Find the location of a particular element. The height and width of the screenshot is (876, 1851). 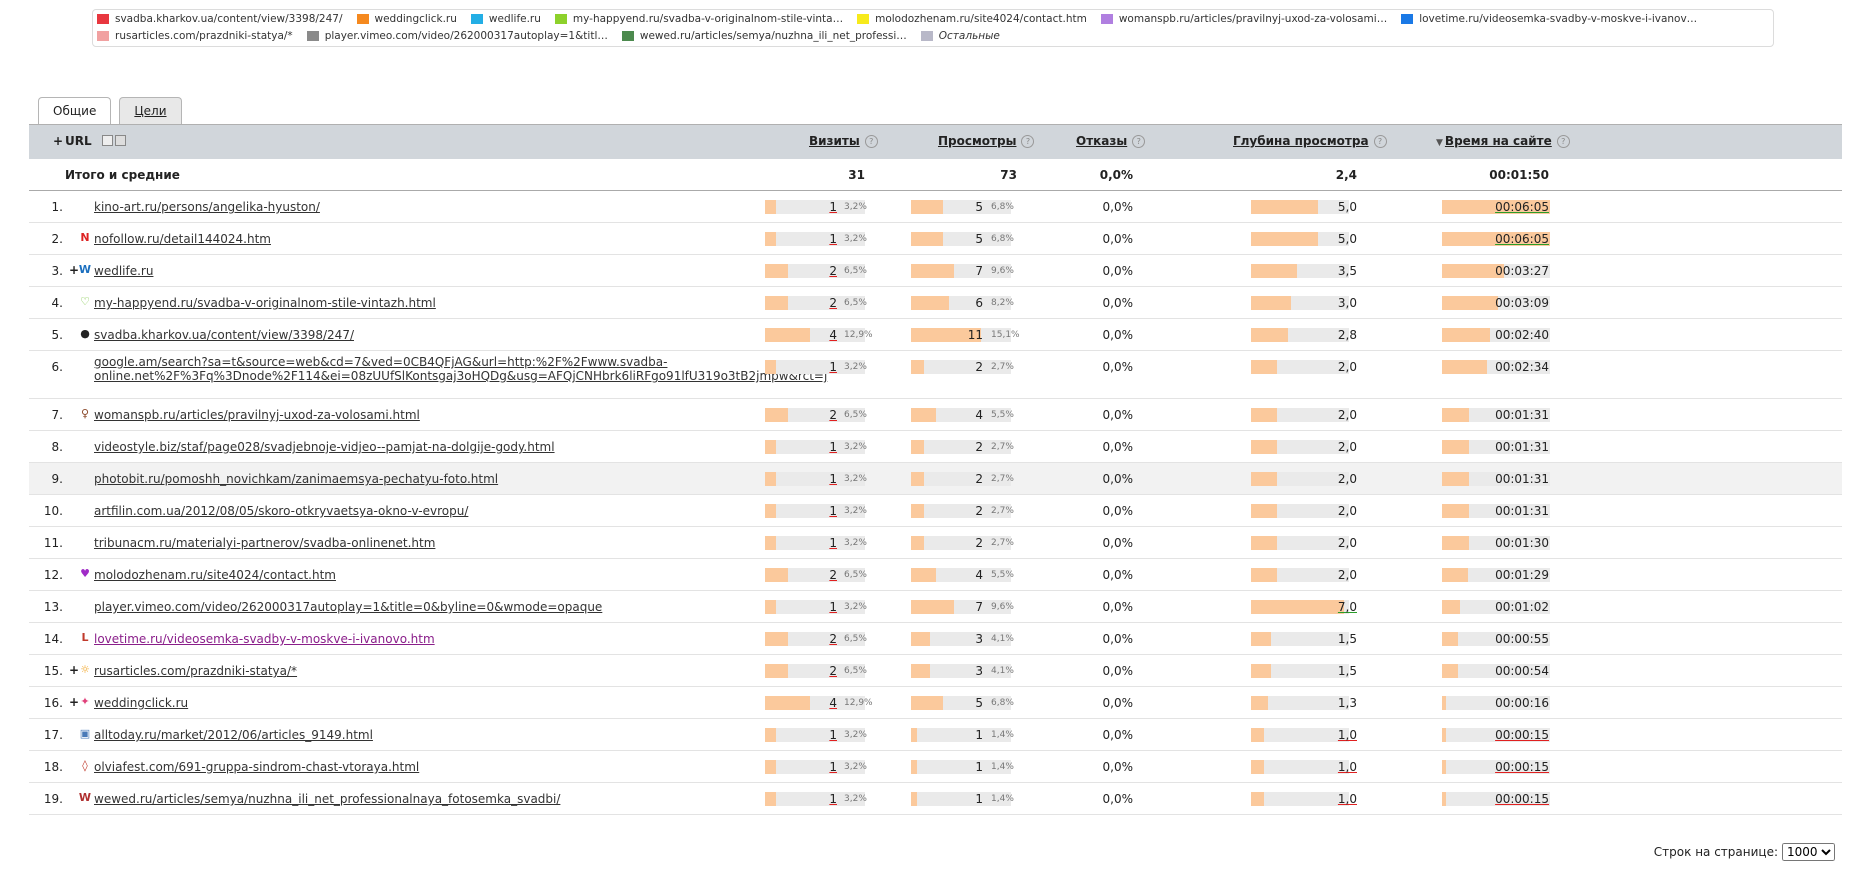

tab-goals: Цели is located at coordinates (150, 110).